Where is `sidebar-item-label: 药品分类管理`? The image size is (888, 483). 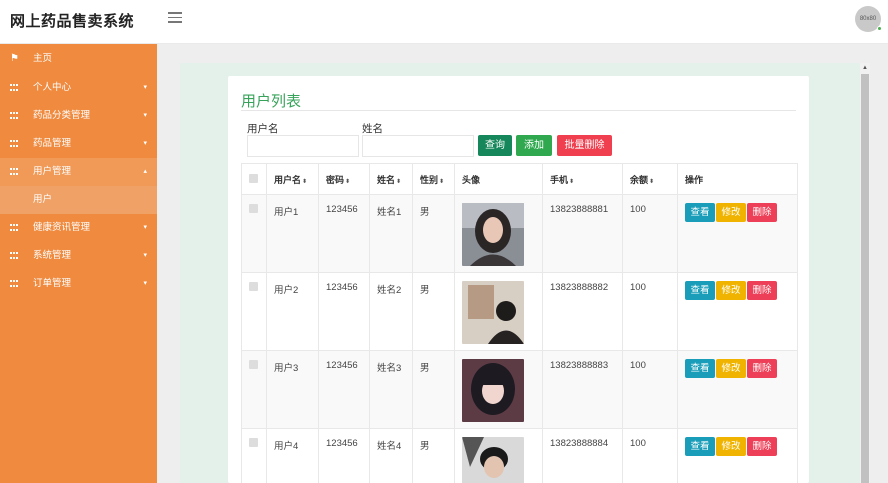
sidebar-item-label: 药品分类管理 is located at coordinates (62, 115).